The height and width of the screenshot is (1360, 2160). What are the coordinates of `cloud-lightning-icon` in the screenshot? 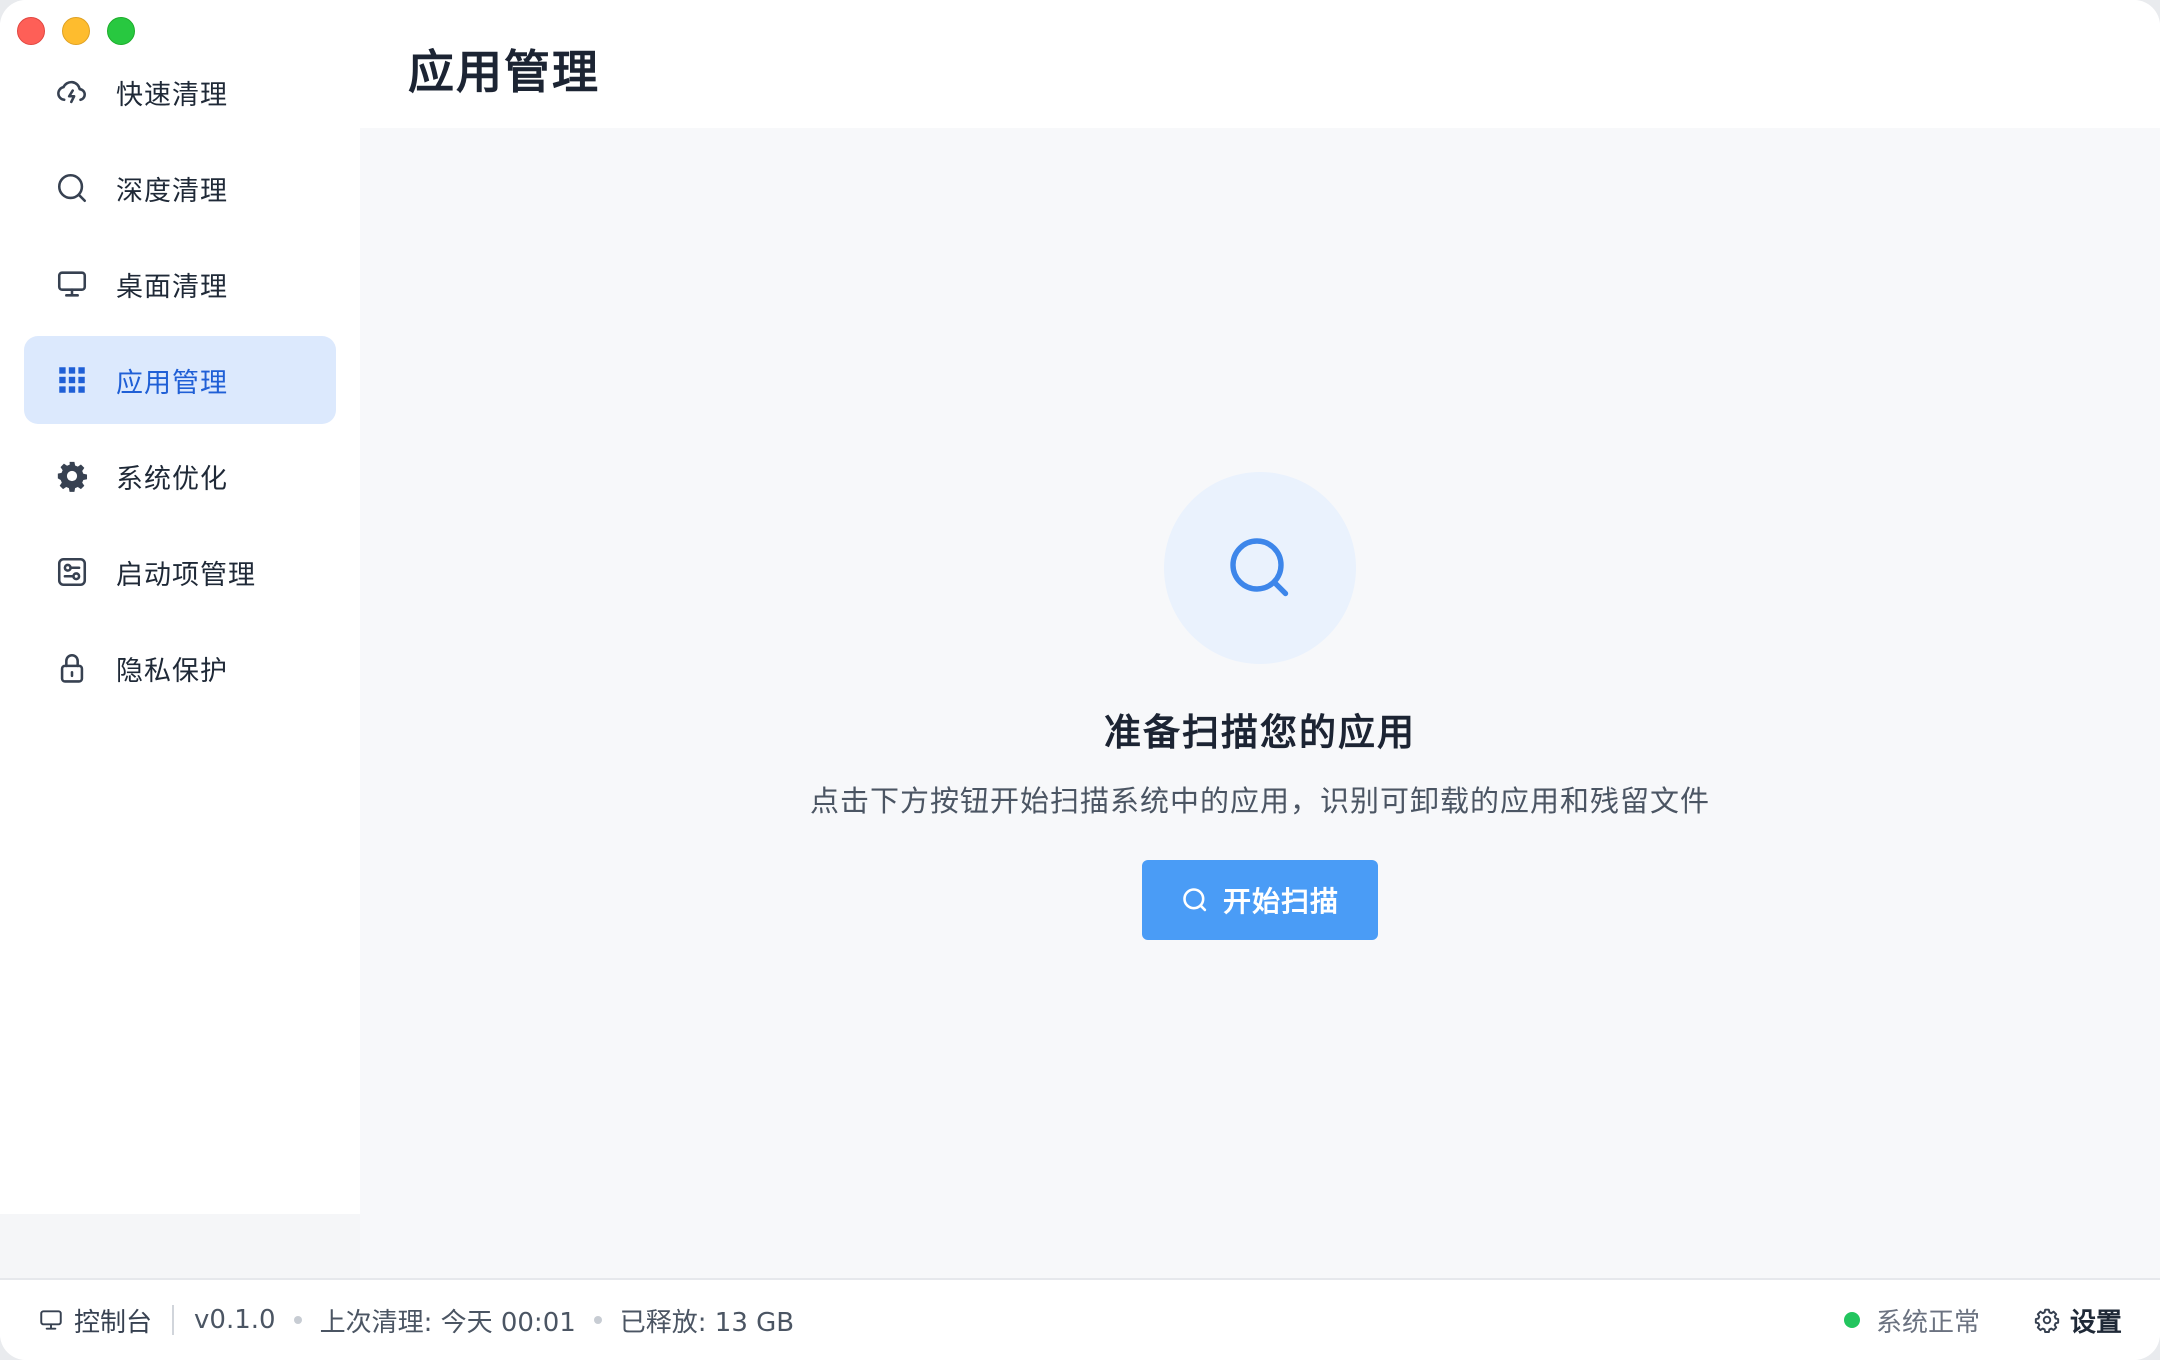 It's located at (72, 92).